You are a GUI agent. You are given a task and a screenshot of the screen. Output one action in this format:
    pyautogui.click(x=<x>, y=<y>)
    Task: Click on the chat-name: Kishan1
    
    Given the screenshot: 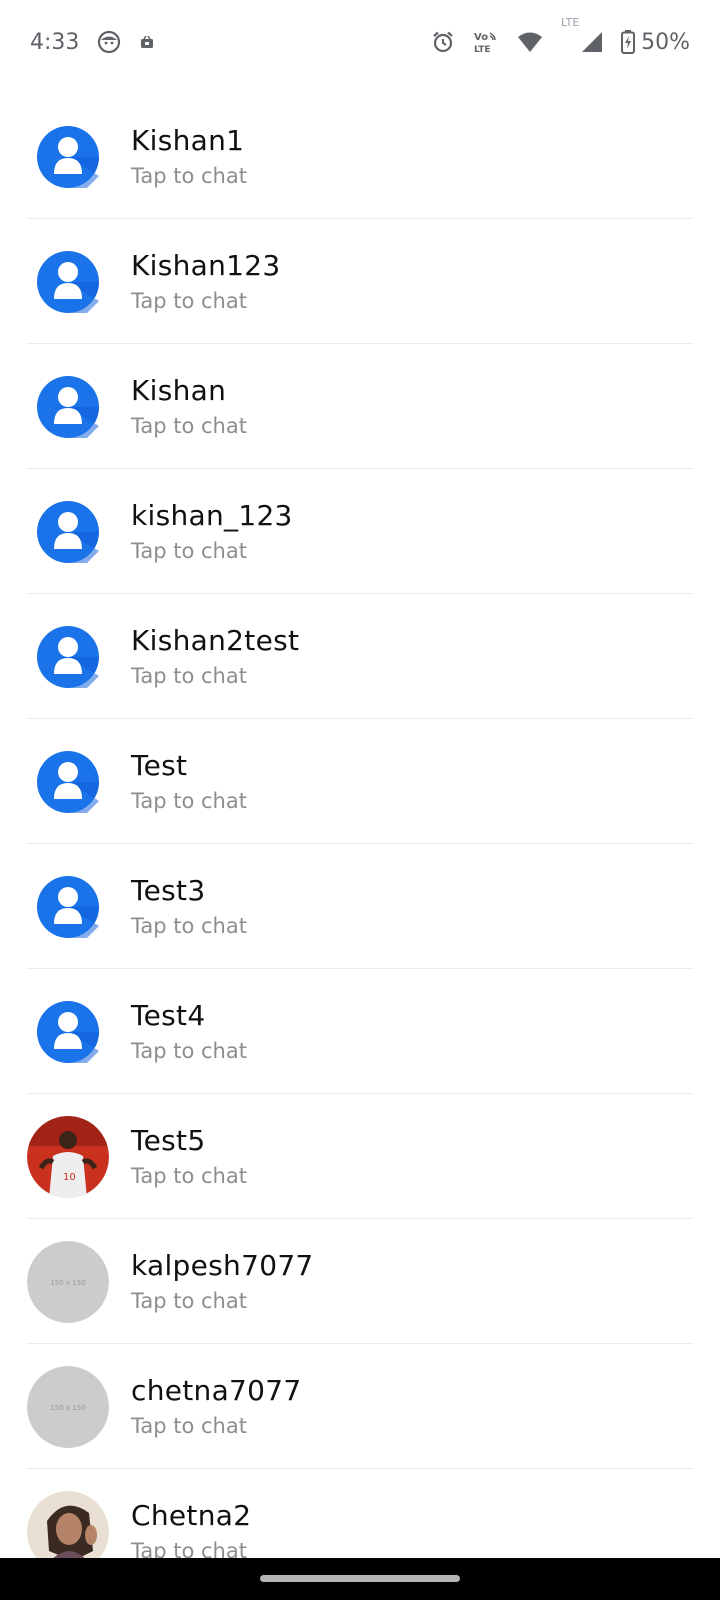 What is the action you would take?
    pyautogui.click(x=188, y=140)
    